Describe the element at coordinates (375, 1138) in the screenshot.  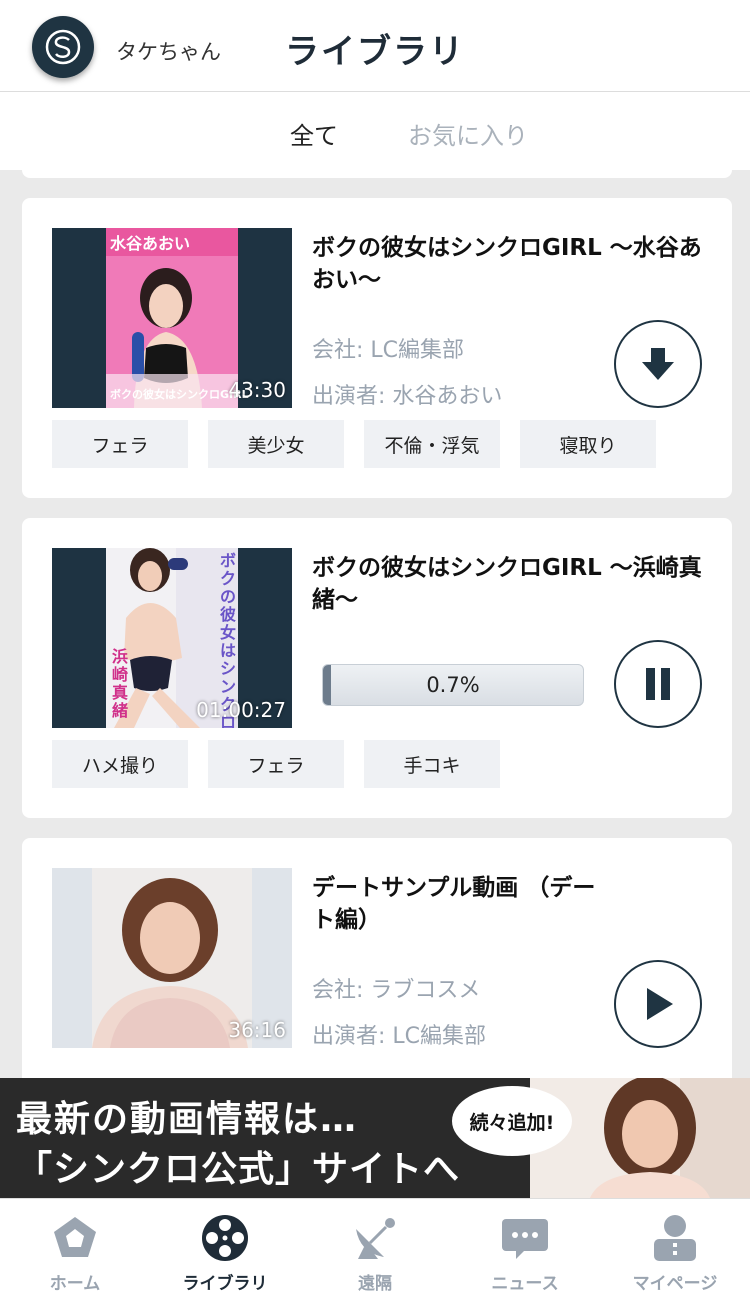
I see `promo-banner: 最新の動画情報は… 「シンクロ公式」サイトへ 続々追加!` at that location.